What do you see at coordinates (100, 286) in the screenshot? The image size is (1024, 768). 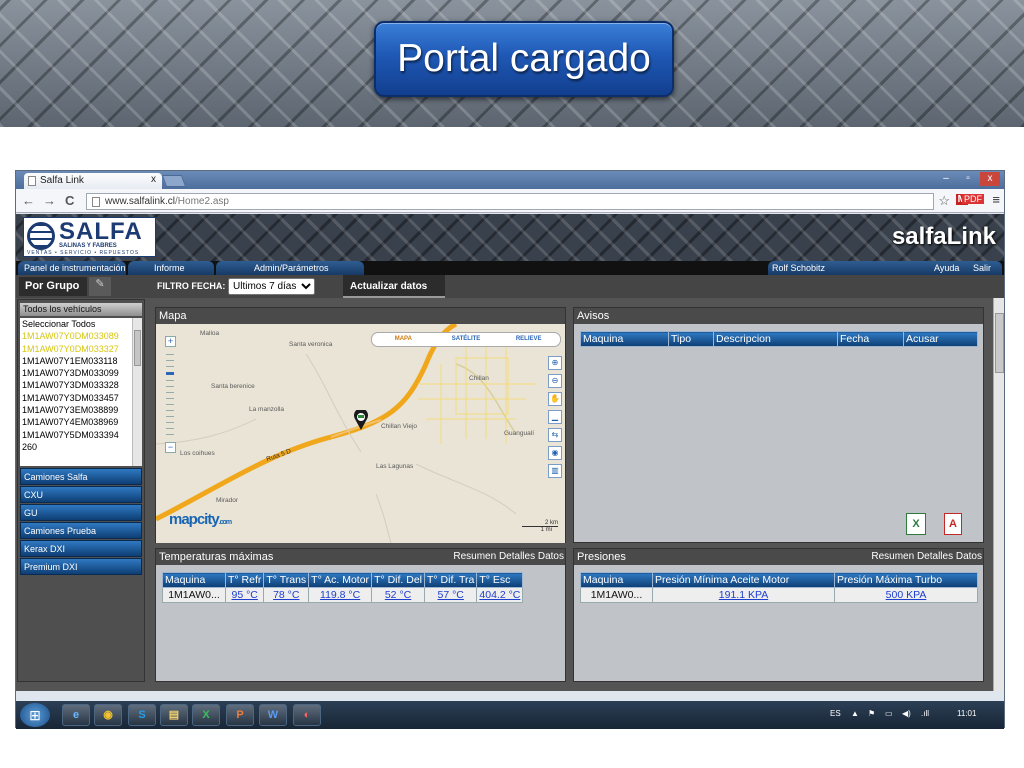 I see `pin-icon: ✎` at bounding box center [100, 286].